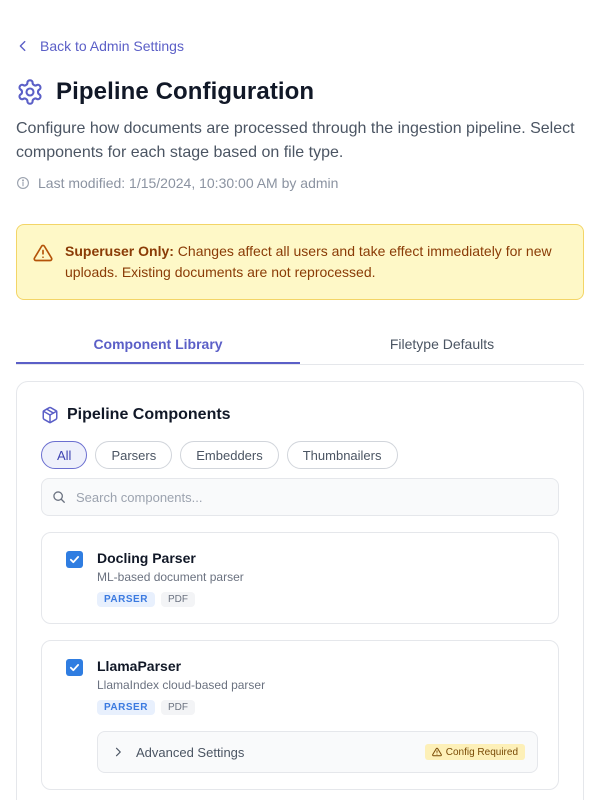  What do you see at coordinates (342, 455) in the screenshot?
I see `filter-chip-thumbnailers: Thumbnailers` at bounding box center [342, 455].